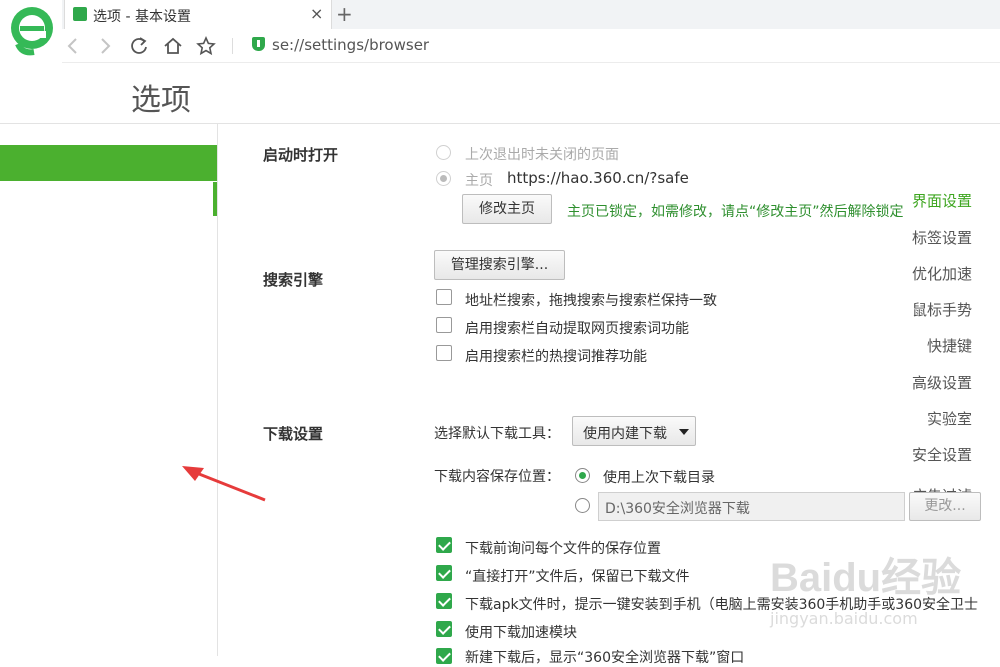 The height and width of the screenshot is (667, 1000). Describe the element at coordinates (443, 152) in the screenshot. I see `startup-last-session-radio` at that location.